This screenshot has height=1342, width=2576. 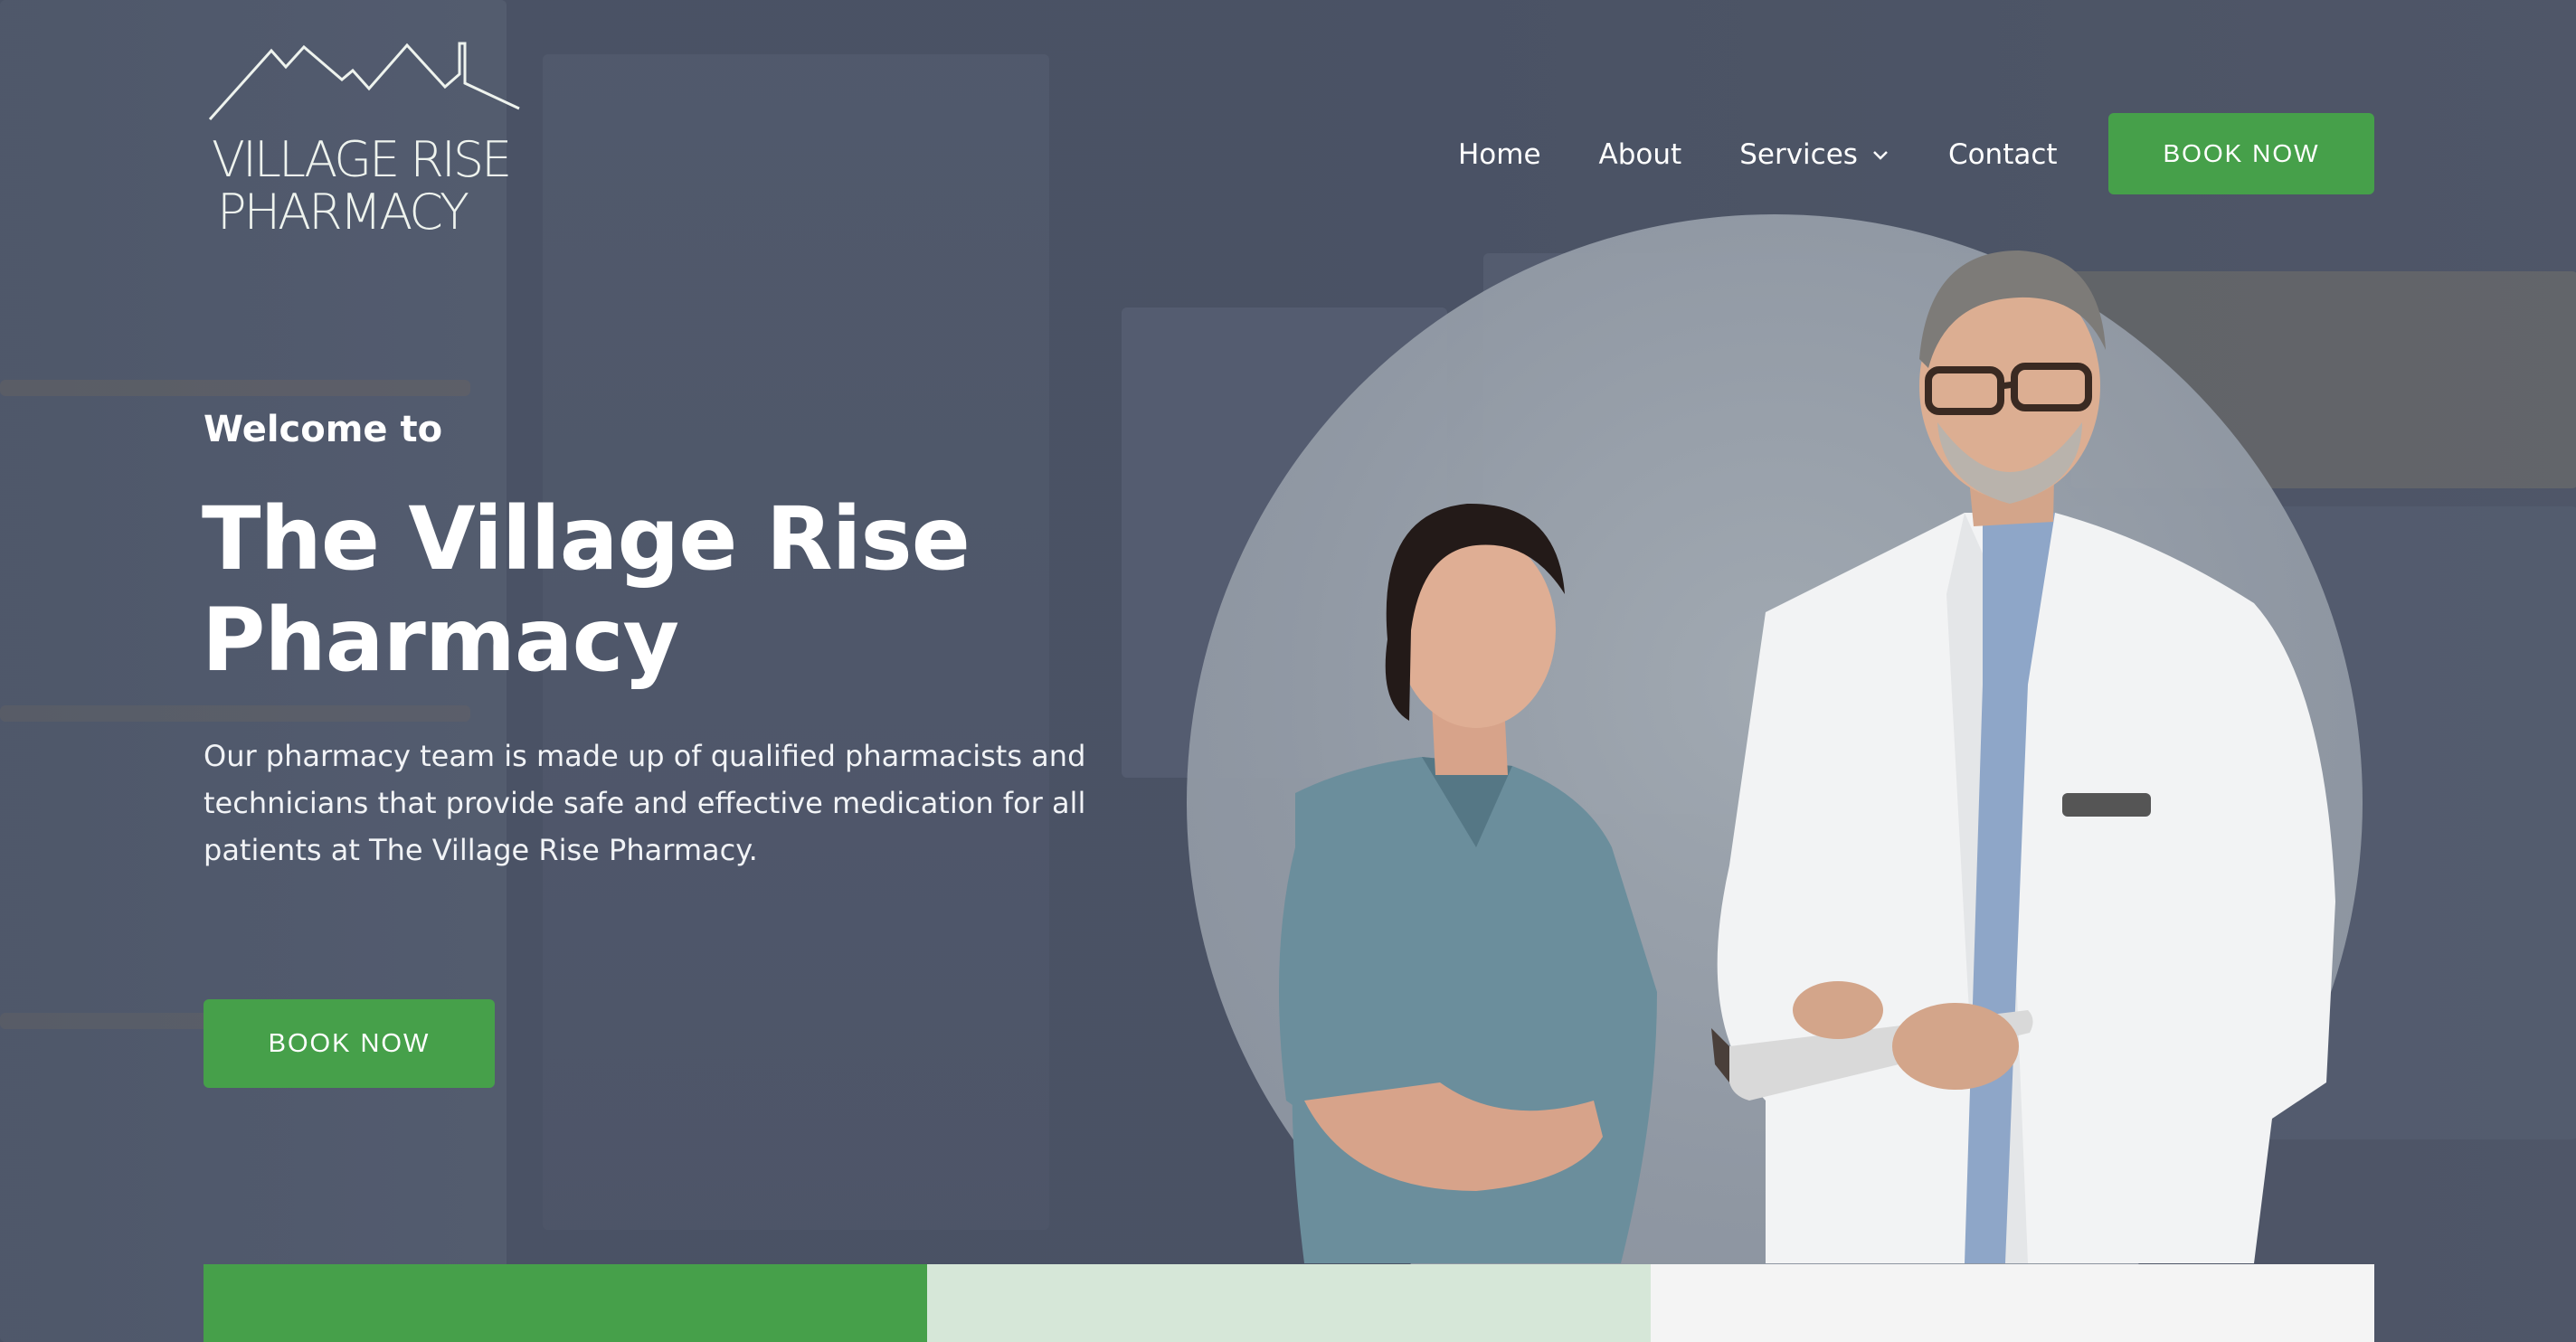 I want to click on feature-strip, so click(x=1289, y=1303).